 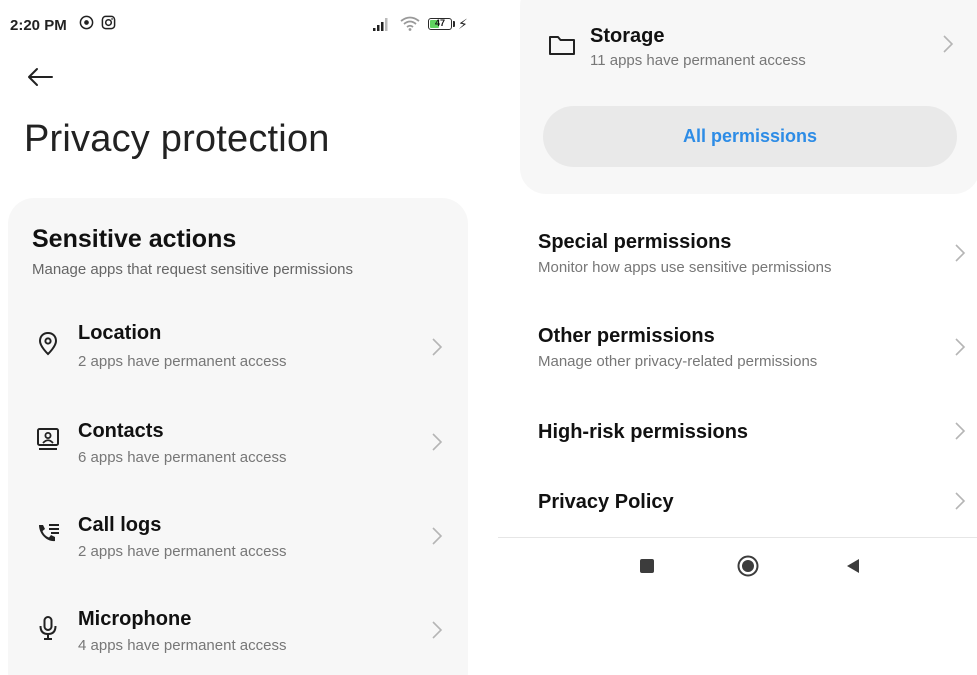 What do you see at coordinates (177, 139) in the screenshot?
I see `page-title: Privacy protection` at bounding box center [177, 139].